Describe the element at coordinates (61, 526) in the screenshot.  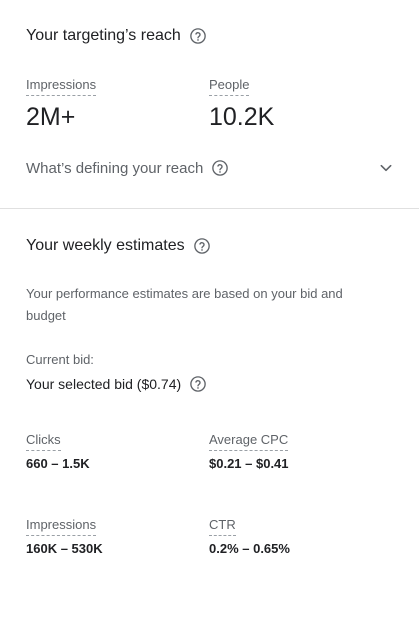
I see `impressions-label: Impressions` at that location.